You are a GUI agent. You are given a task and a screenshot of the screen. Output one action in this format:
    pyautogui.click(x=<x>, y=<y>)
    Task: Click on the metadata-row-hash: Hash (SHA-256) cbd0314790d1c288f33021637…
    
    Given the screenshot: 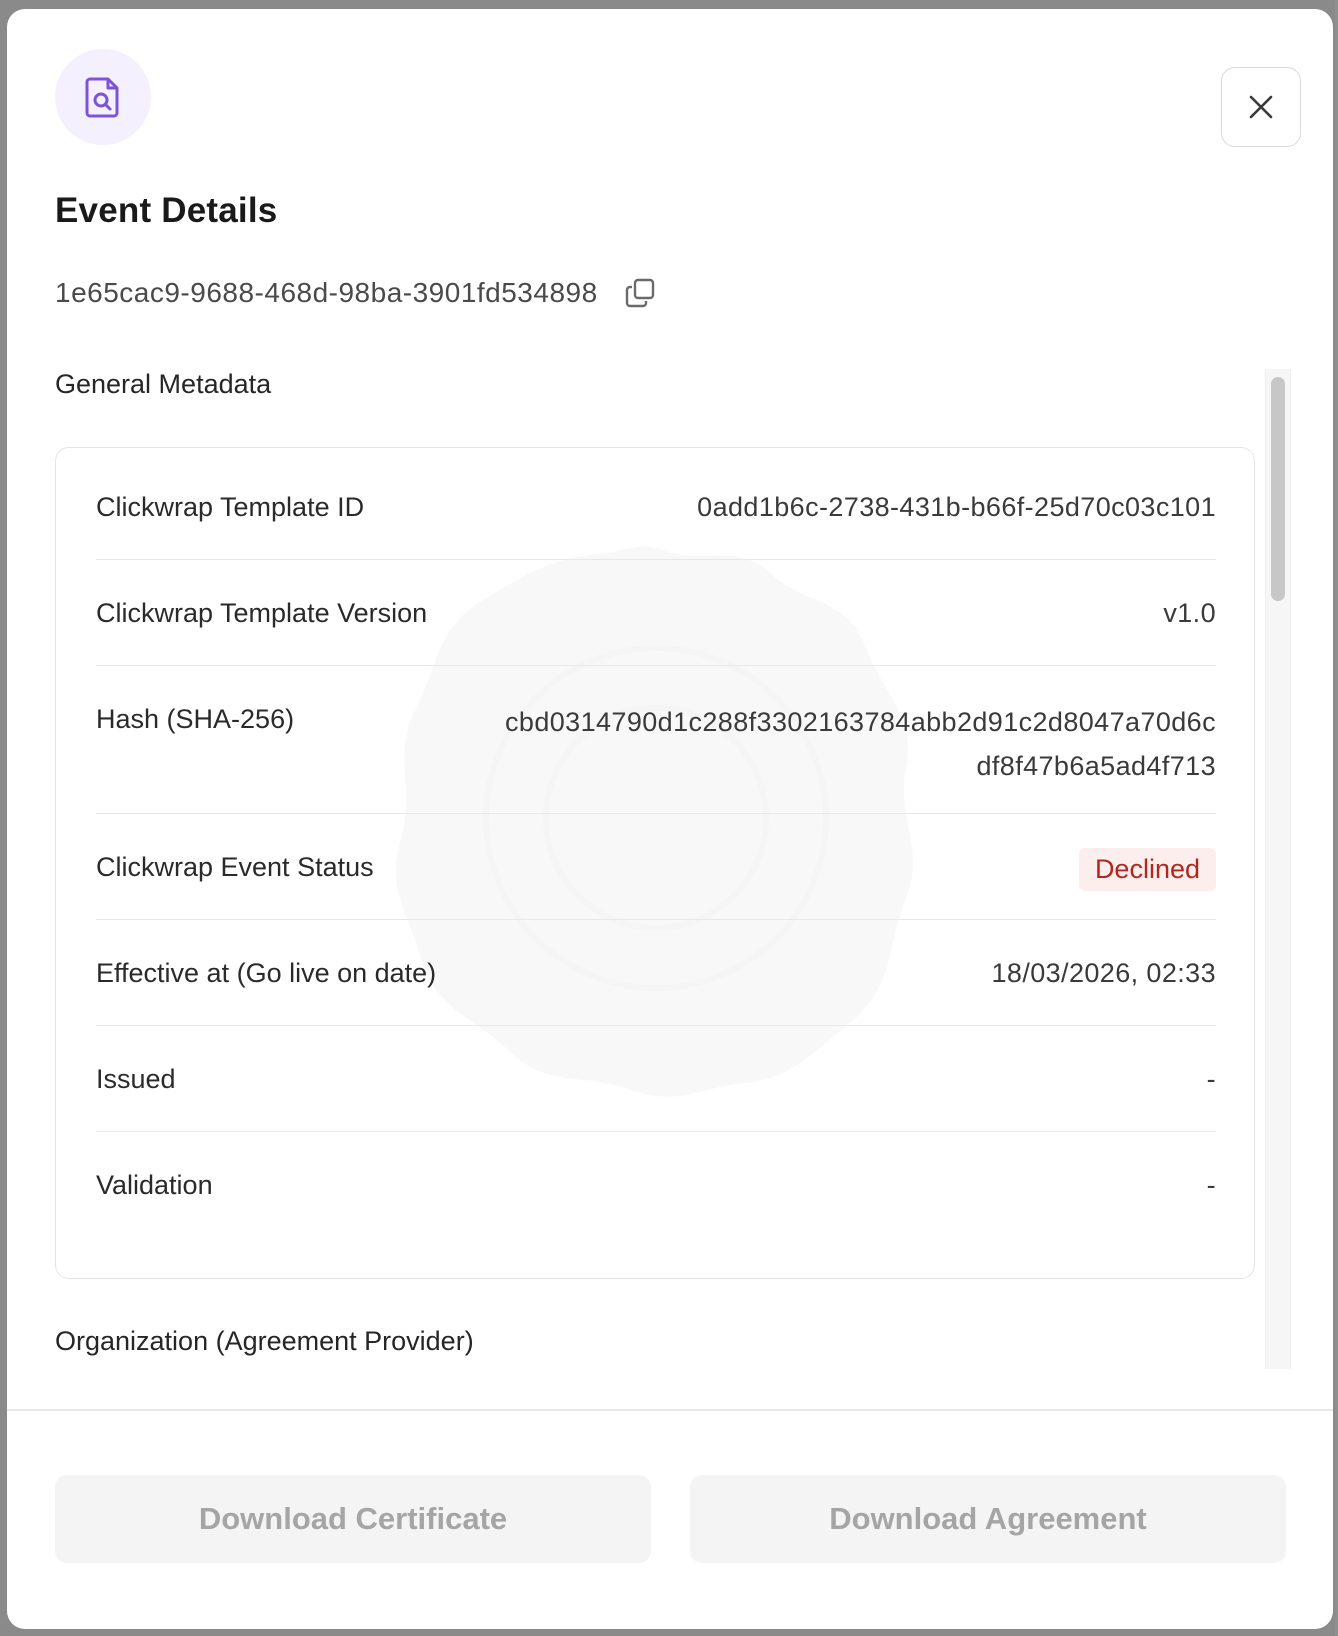 What is the action you would take?
    pyautogui.click(x=656, y=740)
    